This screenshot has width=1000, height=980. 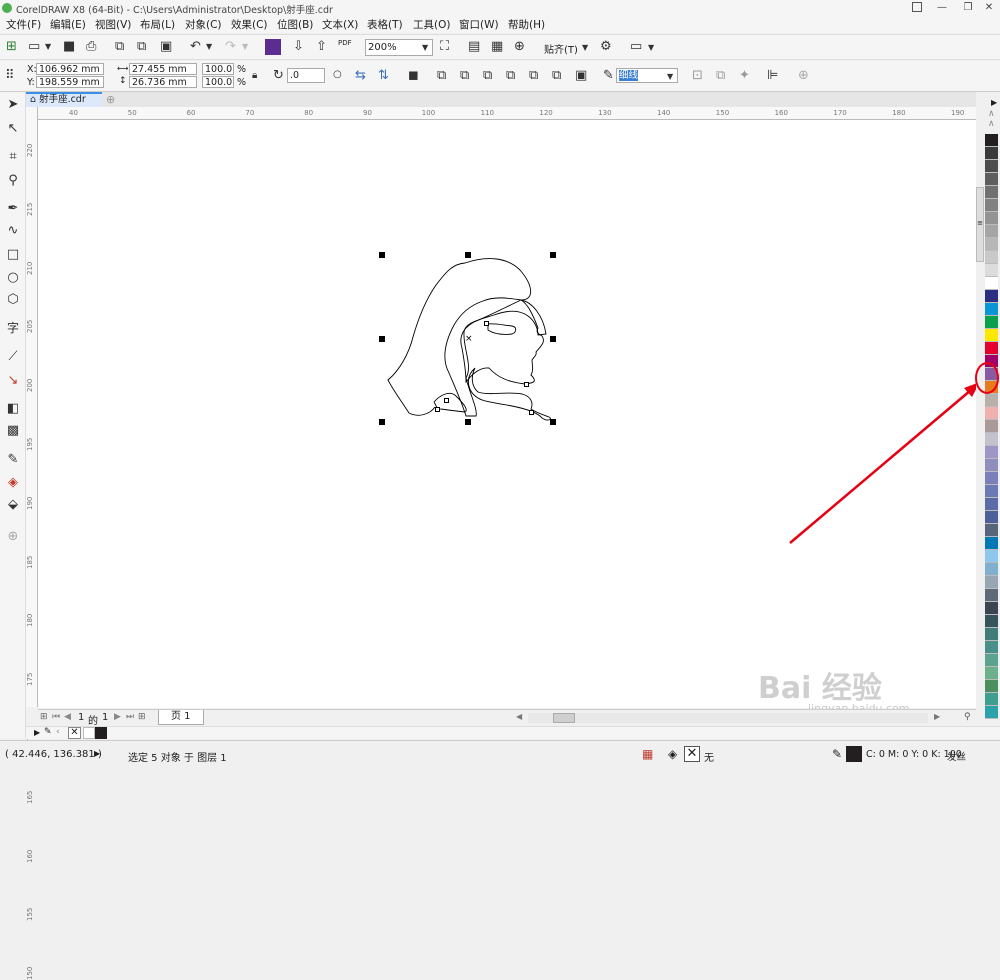 I want to click on snap-to-menu: 贴齐(T), so click(x=561, y=48).